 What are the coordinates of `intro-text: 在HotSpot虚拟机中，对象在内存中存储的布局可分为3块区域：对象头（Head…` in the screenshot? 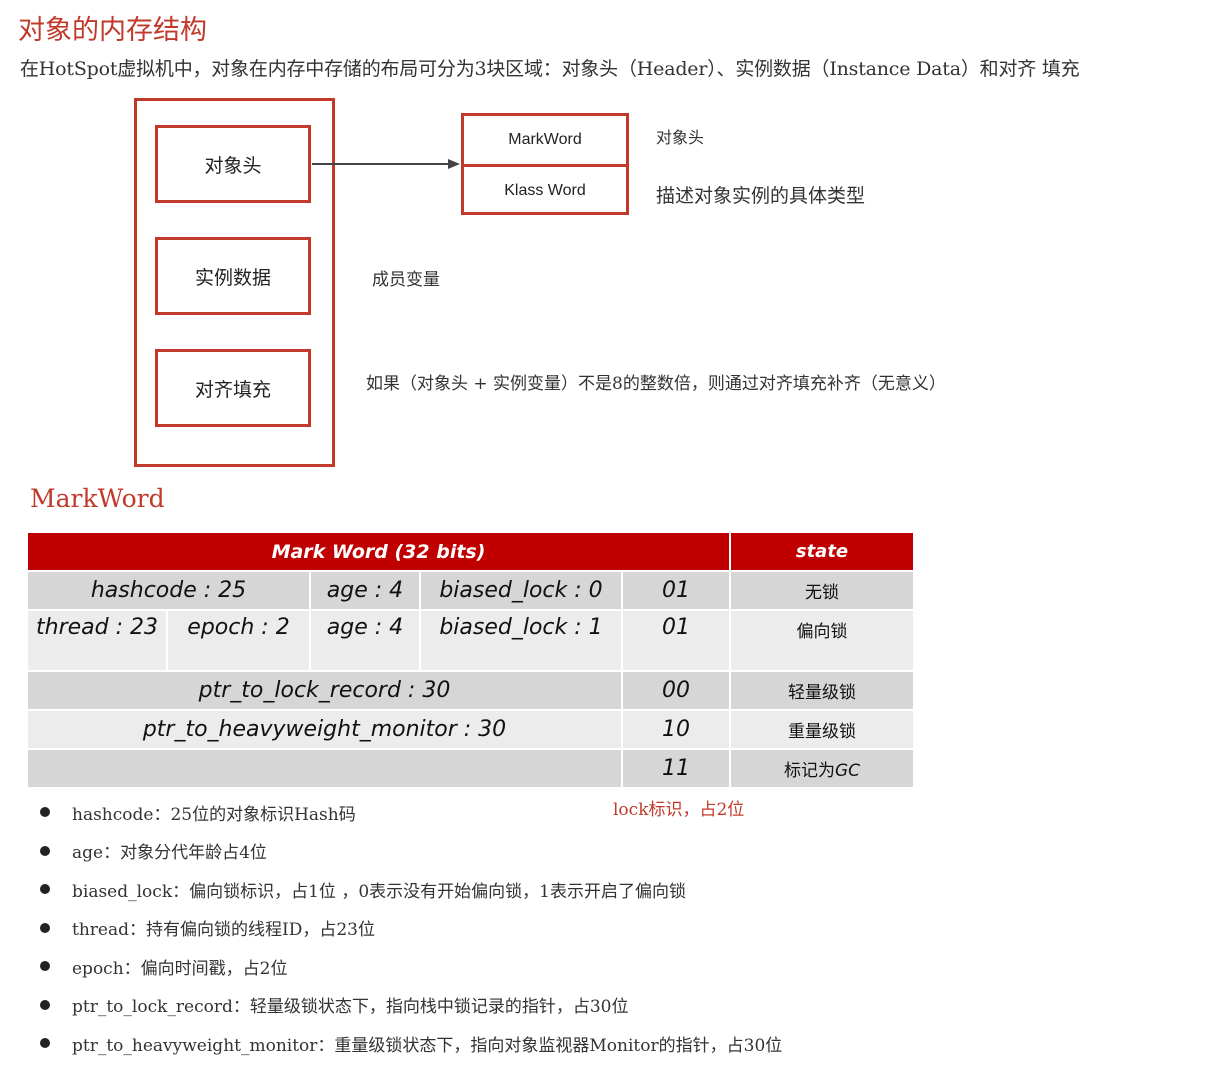 It's located at (550, 69).